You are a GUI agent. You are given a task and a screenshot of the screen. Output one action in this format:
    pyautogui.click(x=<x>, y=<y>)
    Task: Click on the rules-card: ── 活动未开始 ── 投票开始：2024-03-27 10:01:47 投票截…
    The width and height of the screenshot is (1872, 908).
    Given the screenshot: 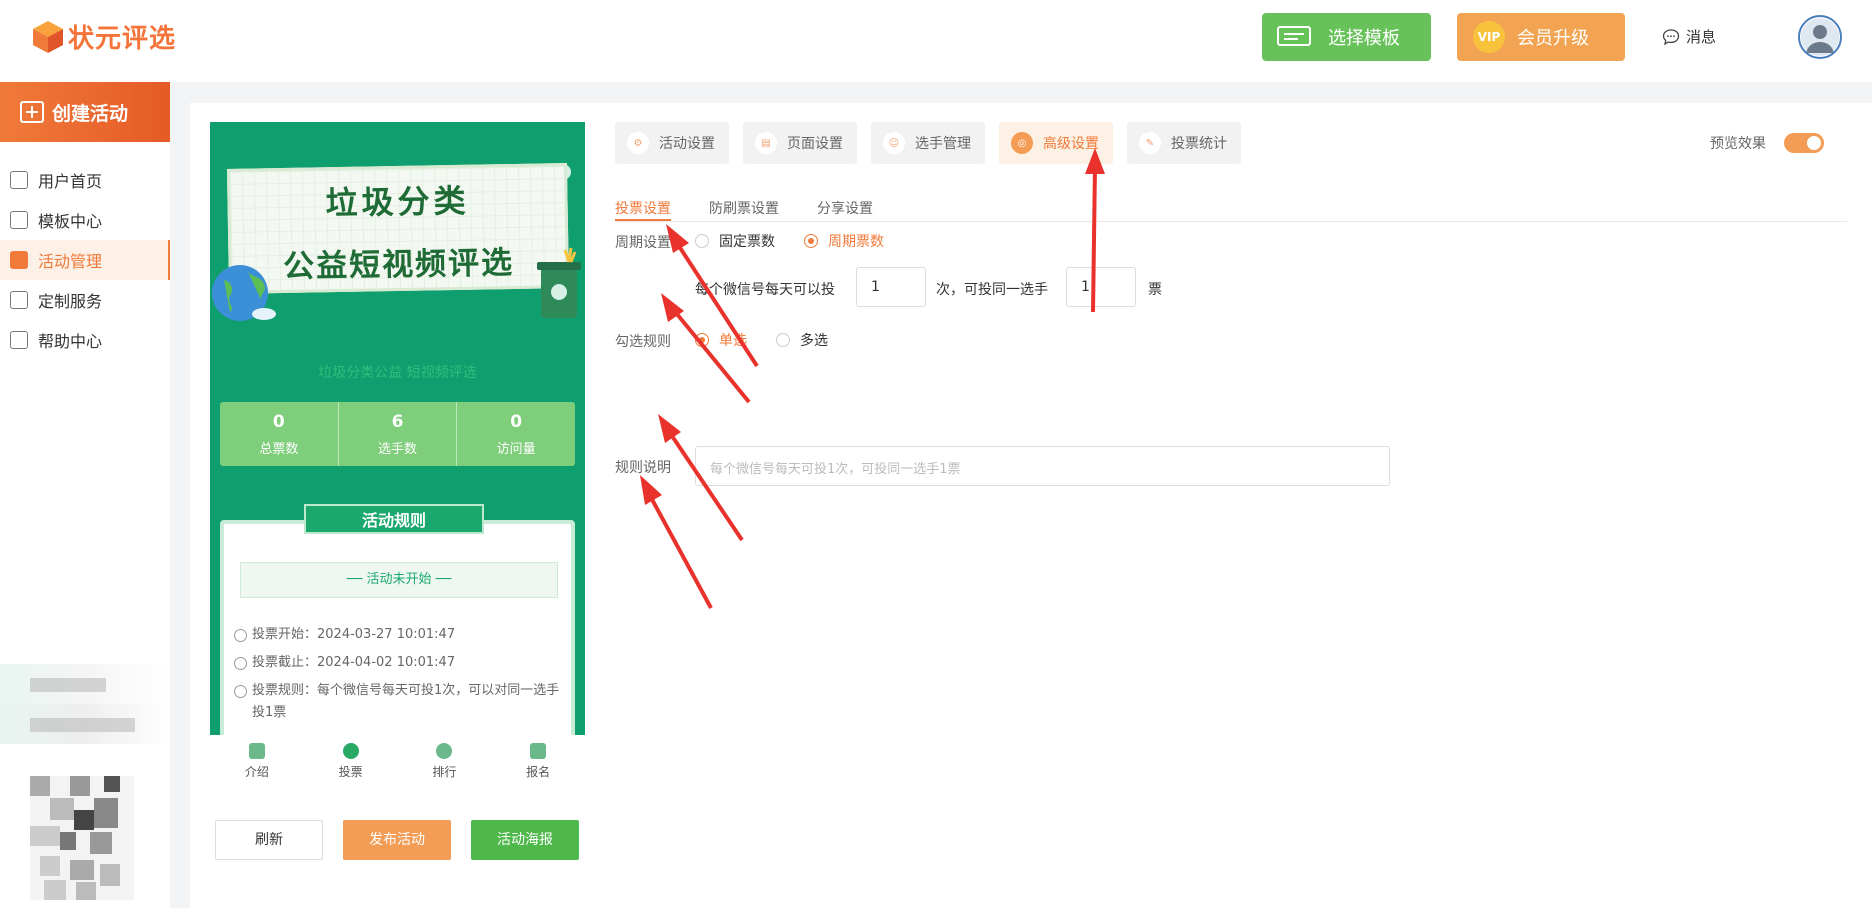 What is the action you would take?
    pyautogui.click(x=397, y=627)
    